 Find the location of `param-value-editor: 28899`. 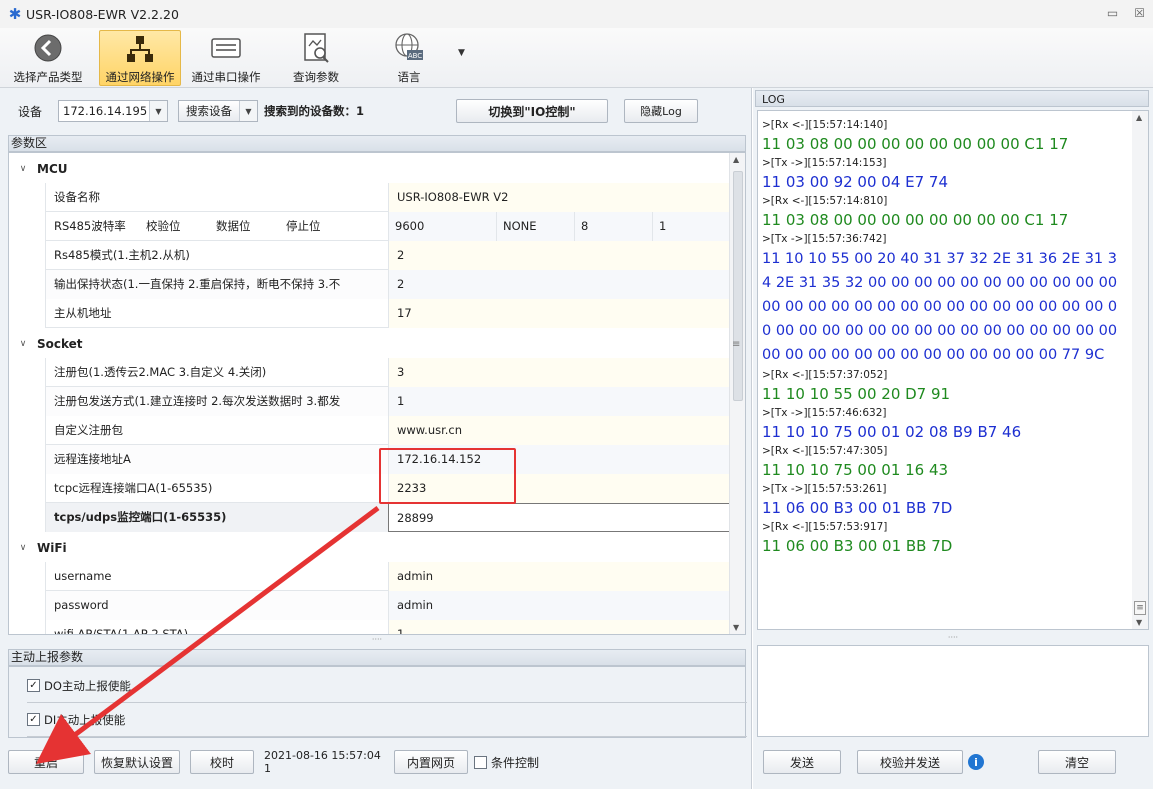

param-value-editor: 28899 is located at coordinates (560, 517).